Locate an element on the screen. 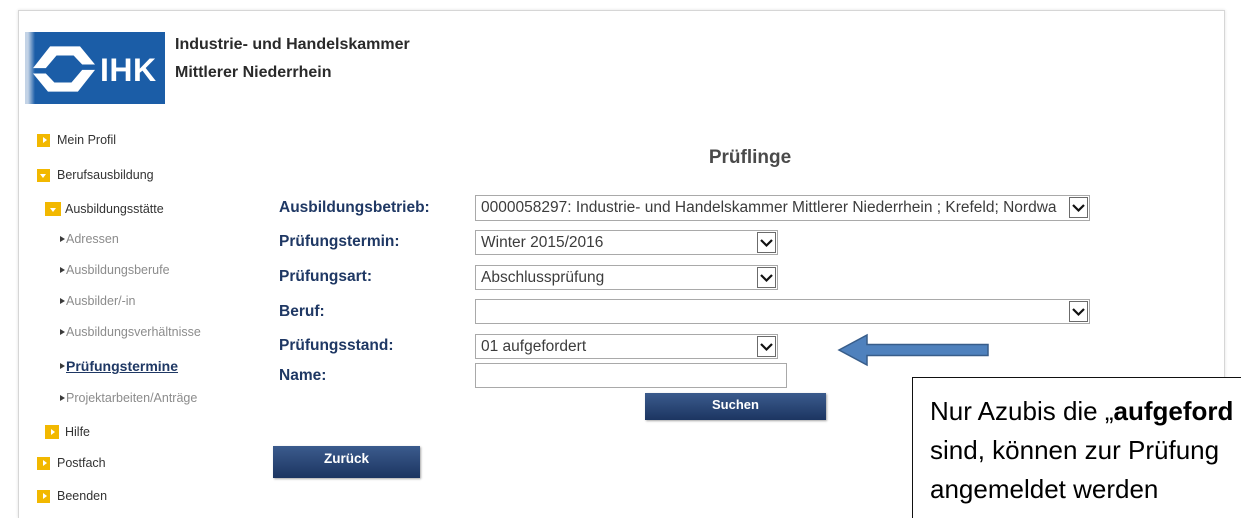 Image resolution: width=1241 pixels, height=518 pixels. ausbildungsbetrieb-label: Ausbildungsbetrieb: is located at coordinates (354, 207).